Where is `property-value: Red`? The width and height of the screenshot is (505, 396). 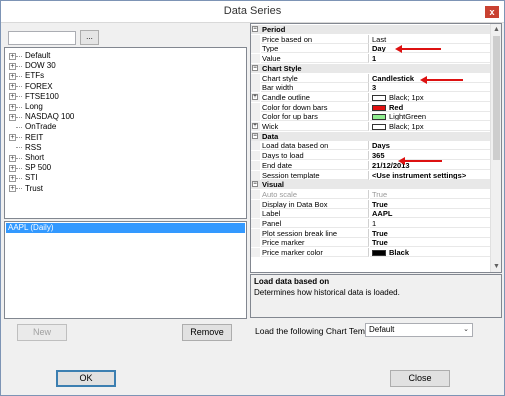 property-value: Red is located at coordinates (430, 107).